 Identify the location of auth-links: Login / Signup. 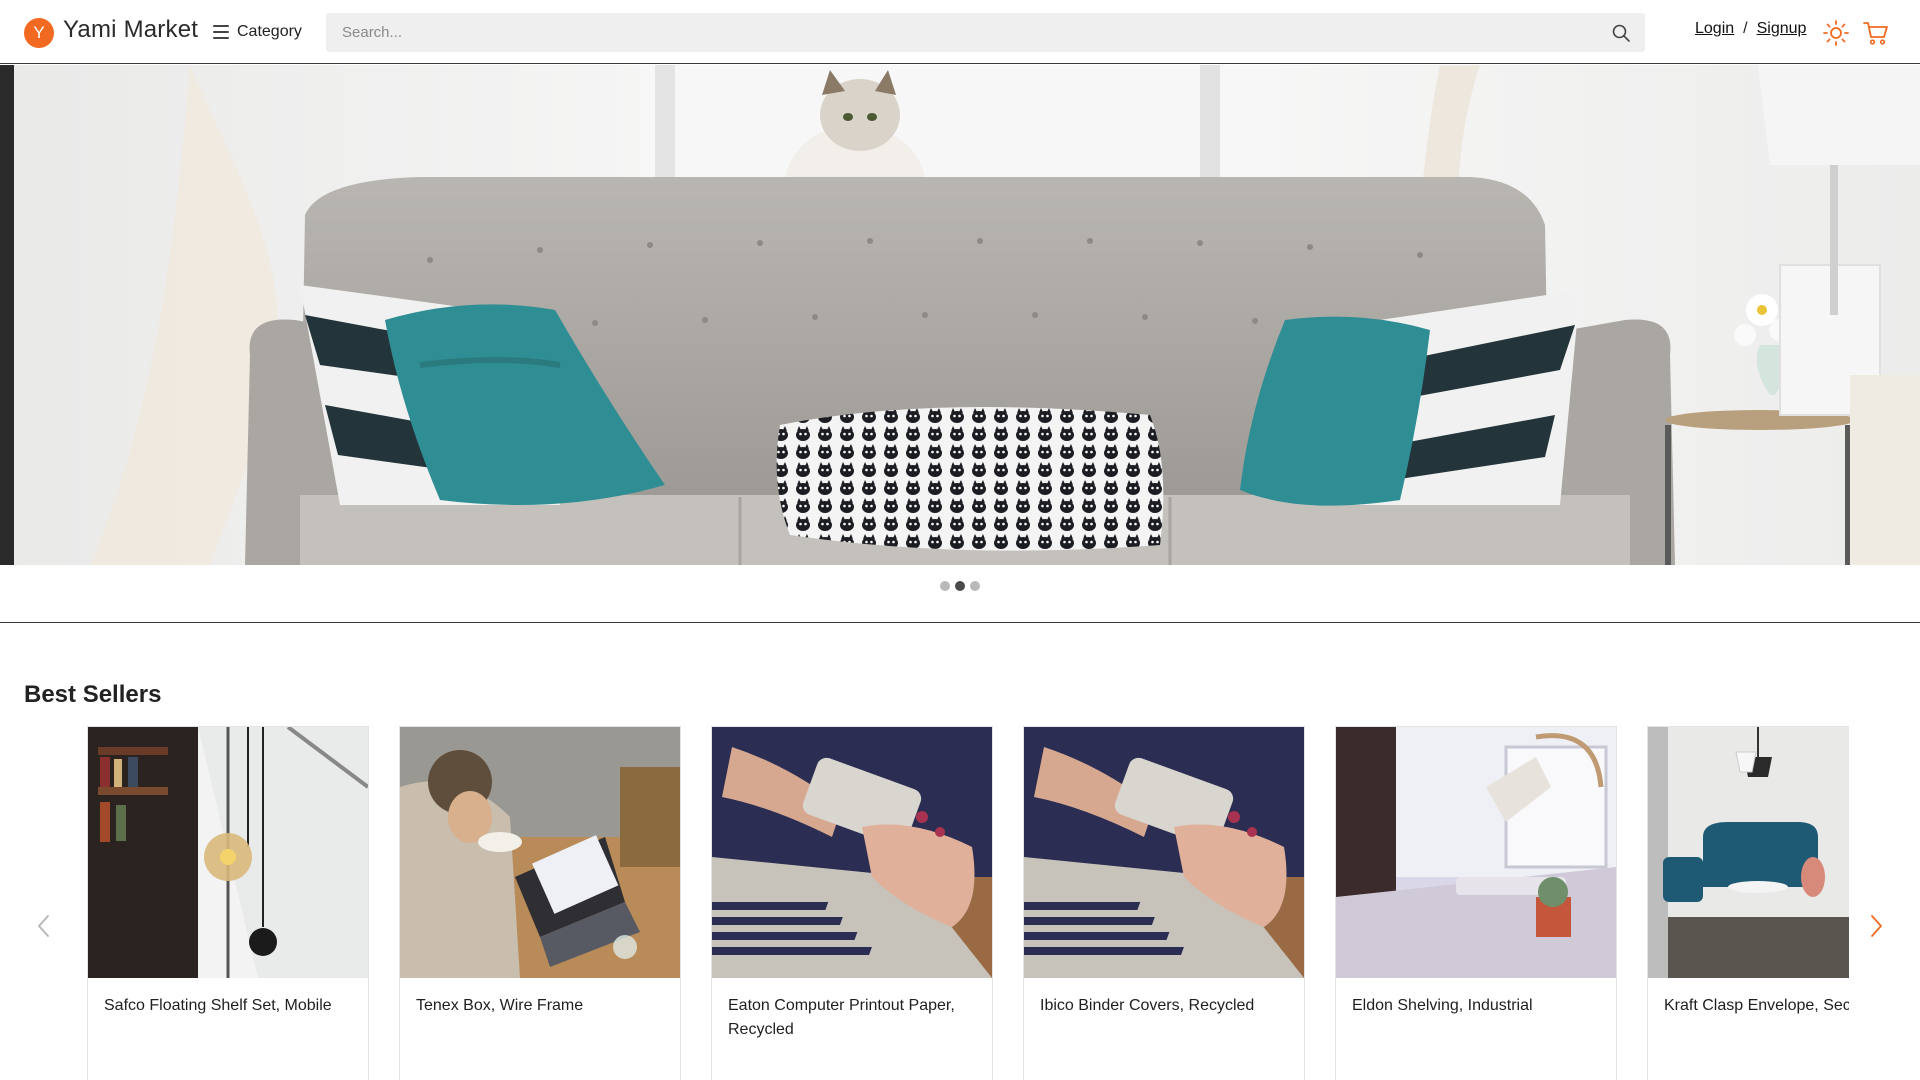
(1750, 29).